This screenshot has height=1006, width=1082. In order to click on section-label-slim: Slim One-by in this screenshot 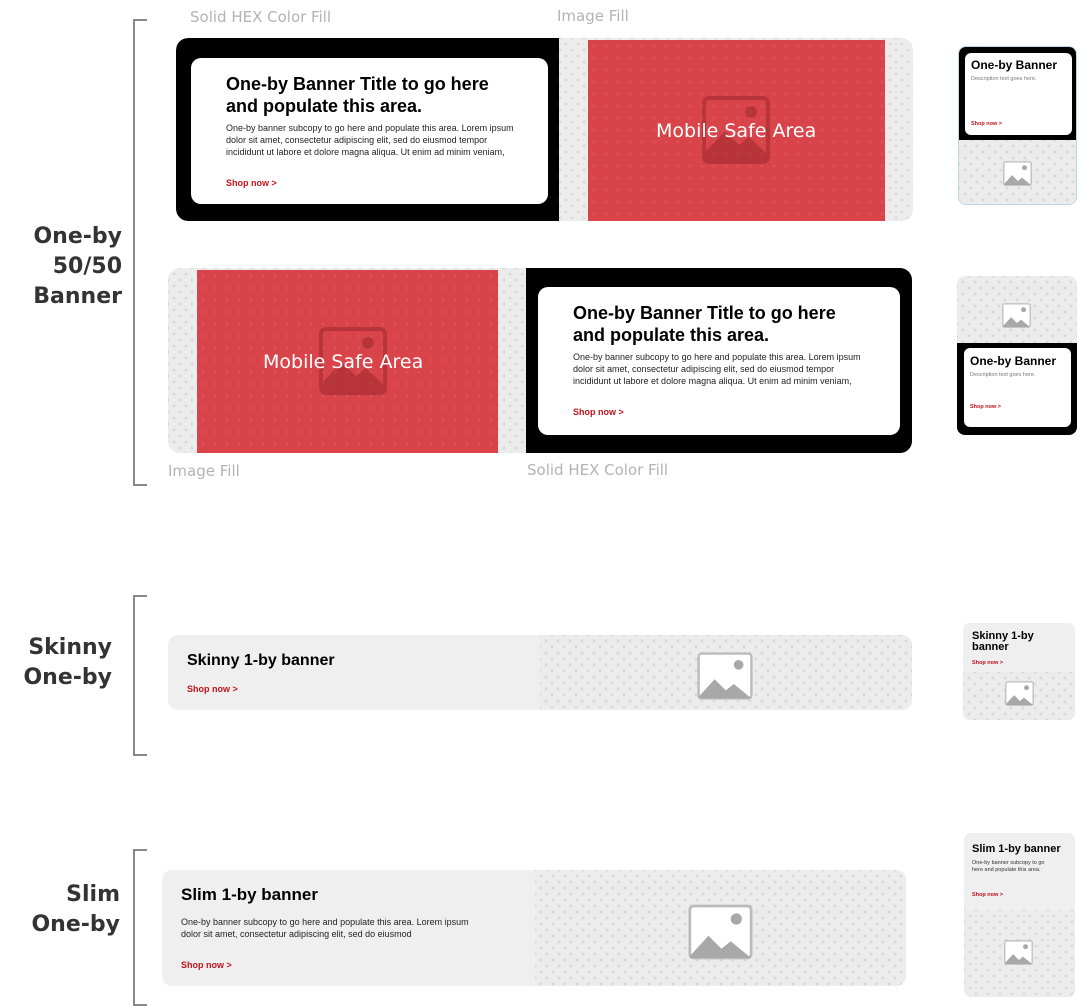, I will do `click(75, 909)`.